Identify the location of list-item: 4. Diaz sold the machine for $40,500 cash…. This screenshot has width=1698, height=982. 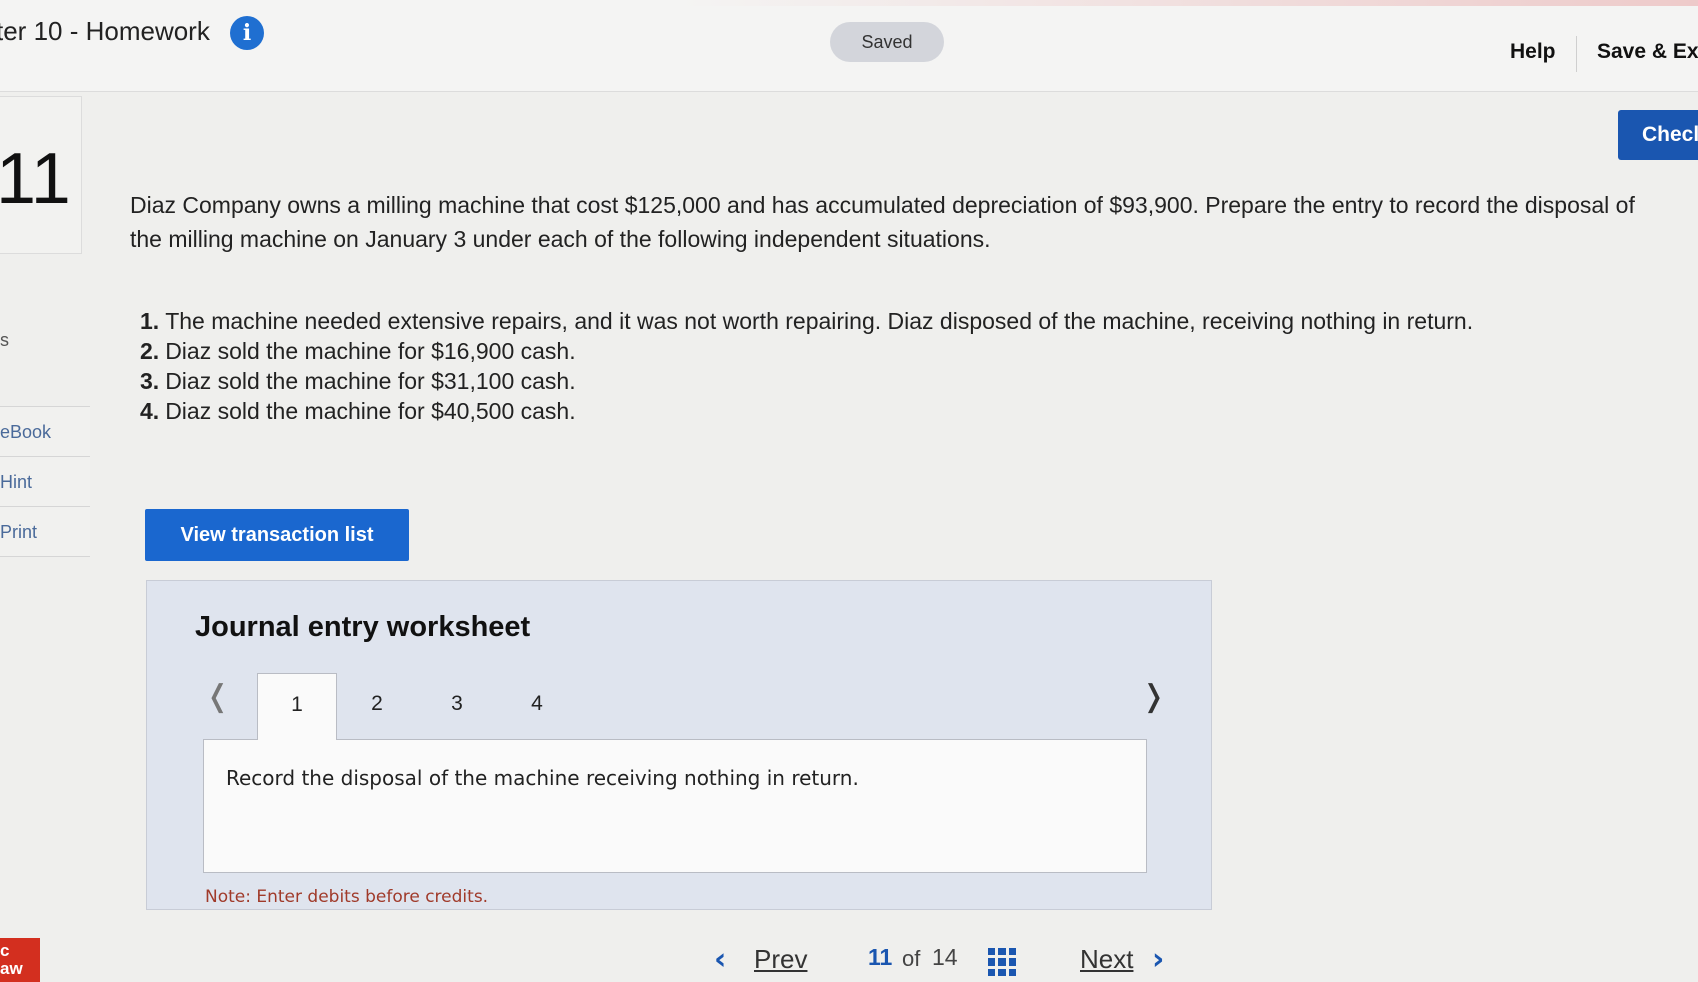
(890, 411).